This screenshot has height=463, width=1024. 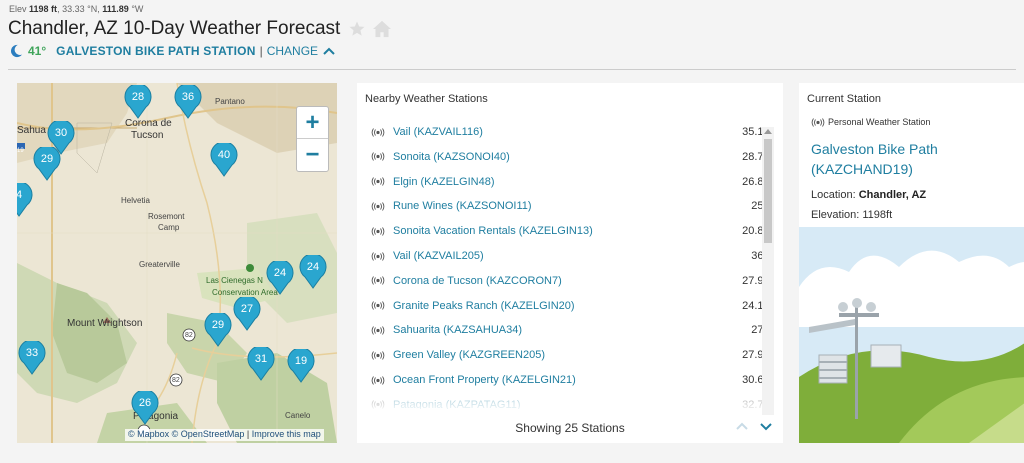 I want to click on map-label-canelo: Canelo, so click(x=298, y=415).